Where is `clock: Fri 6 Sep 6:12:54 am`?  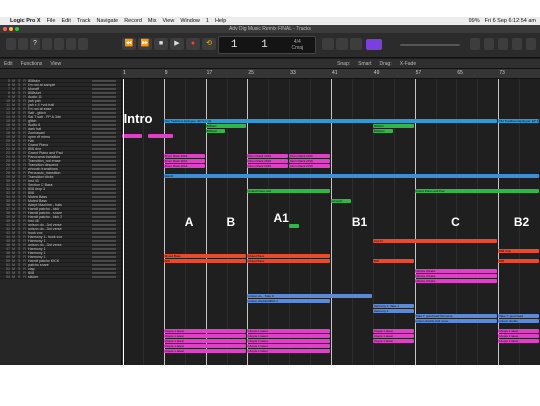 clock: Fri 6 Sep 6:12:54 am is located at coordinates (510, 21).